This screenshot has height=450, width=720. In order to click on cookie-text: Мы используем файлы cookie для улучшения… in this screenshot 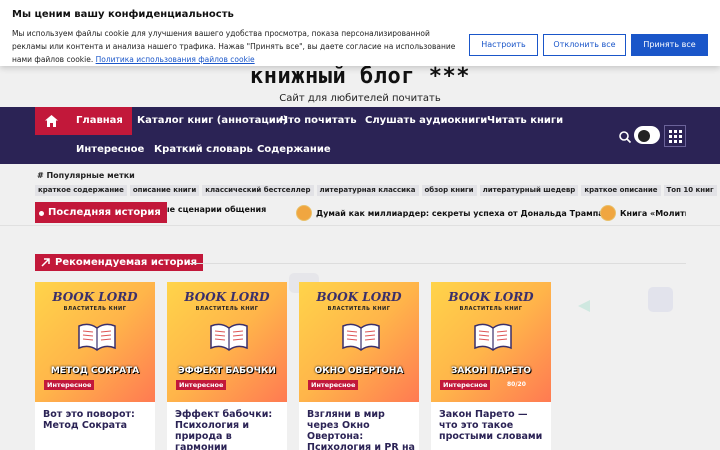, I will do `click(237, 46)`.